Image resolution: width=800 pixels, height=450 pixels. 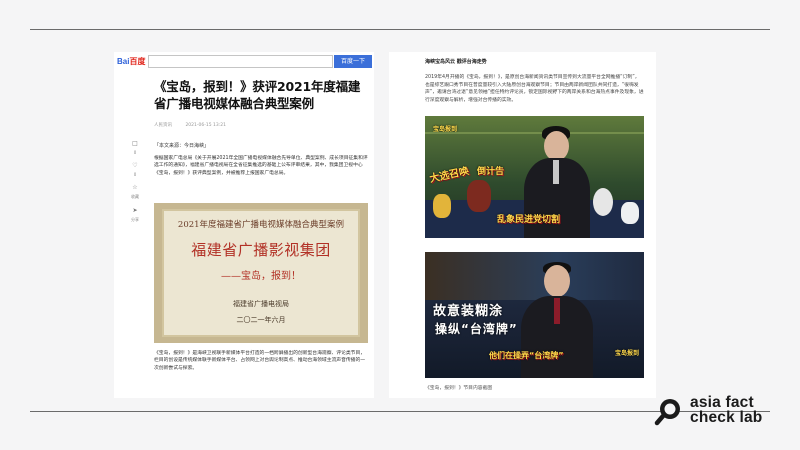 What do you see at coordinates (726, 417) in the screenshot?
I see `brand-line-2: check lab` at bounding box center [726, 417].